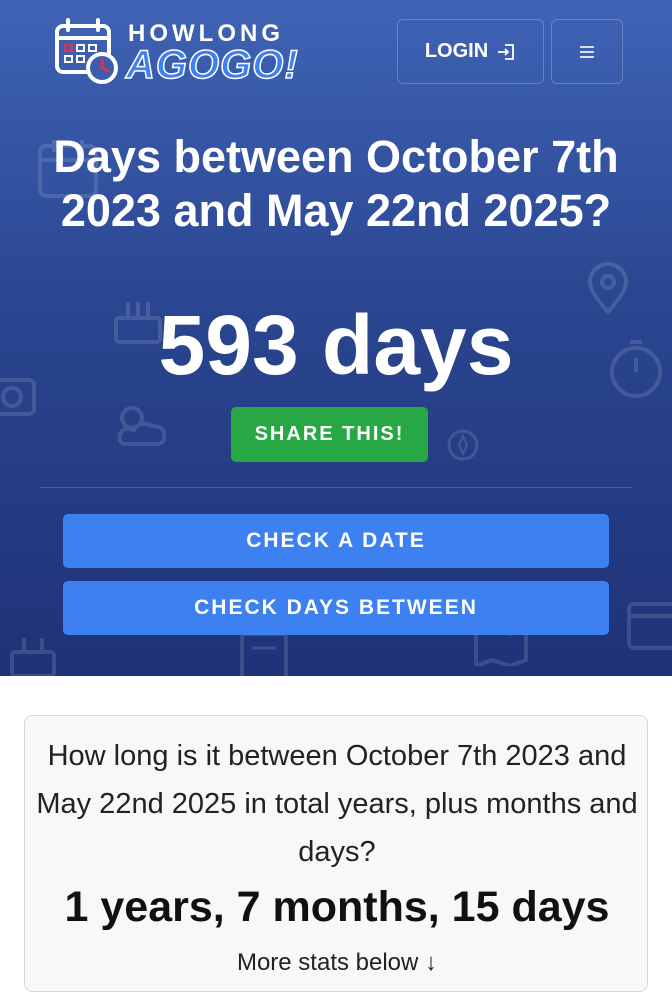  I want to click on logo-text-bottom: AGOGO!, so click(212, 65).